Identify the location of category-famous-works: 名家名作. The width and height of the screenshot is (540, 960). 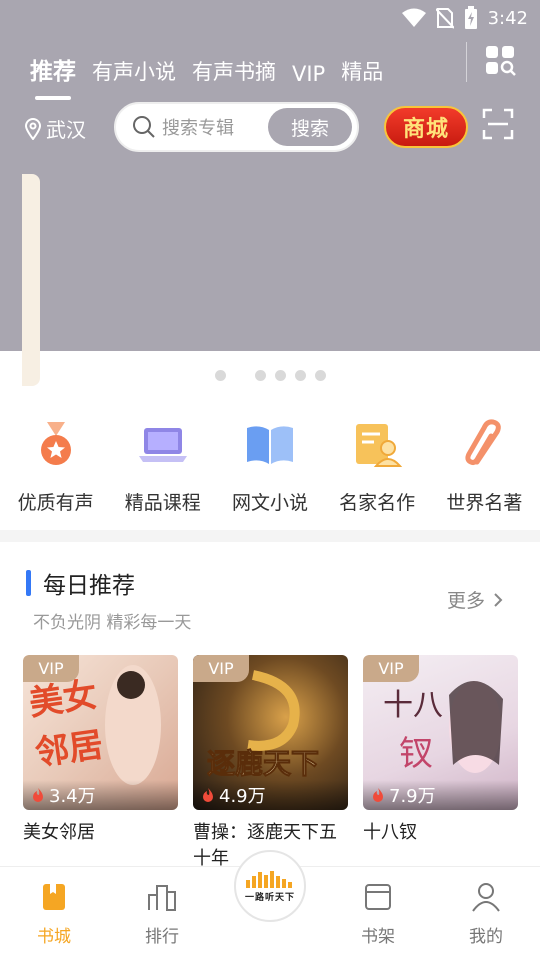
(377, 466).